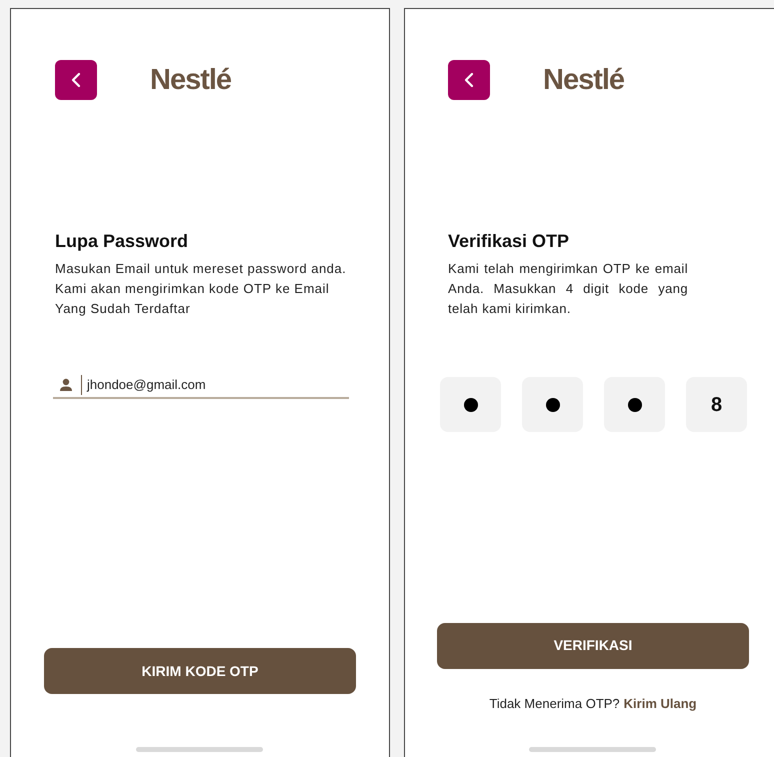 The image size is (774, 757). I want to click on screen-title: Verifikasi OTP, so click(509, 241).